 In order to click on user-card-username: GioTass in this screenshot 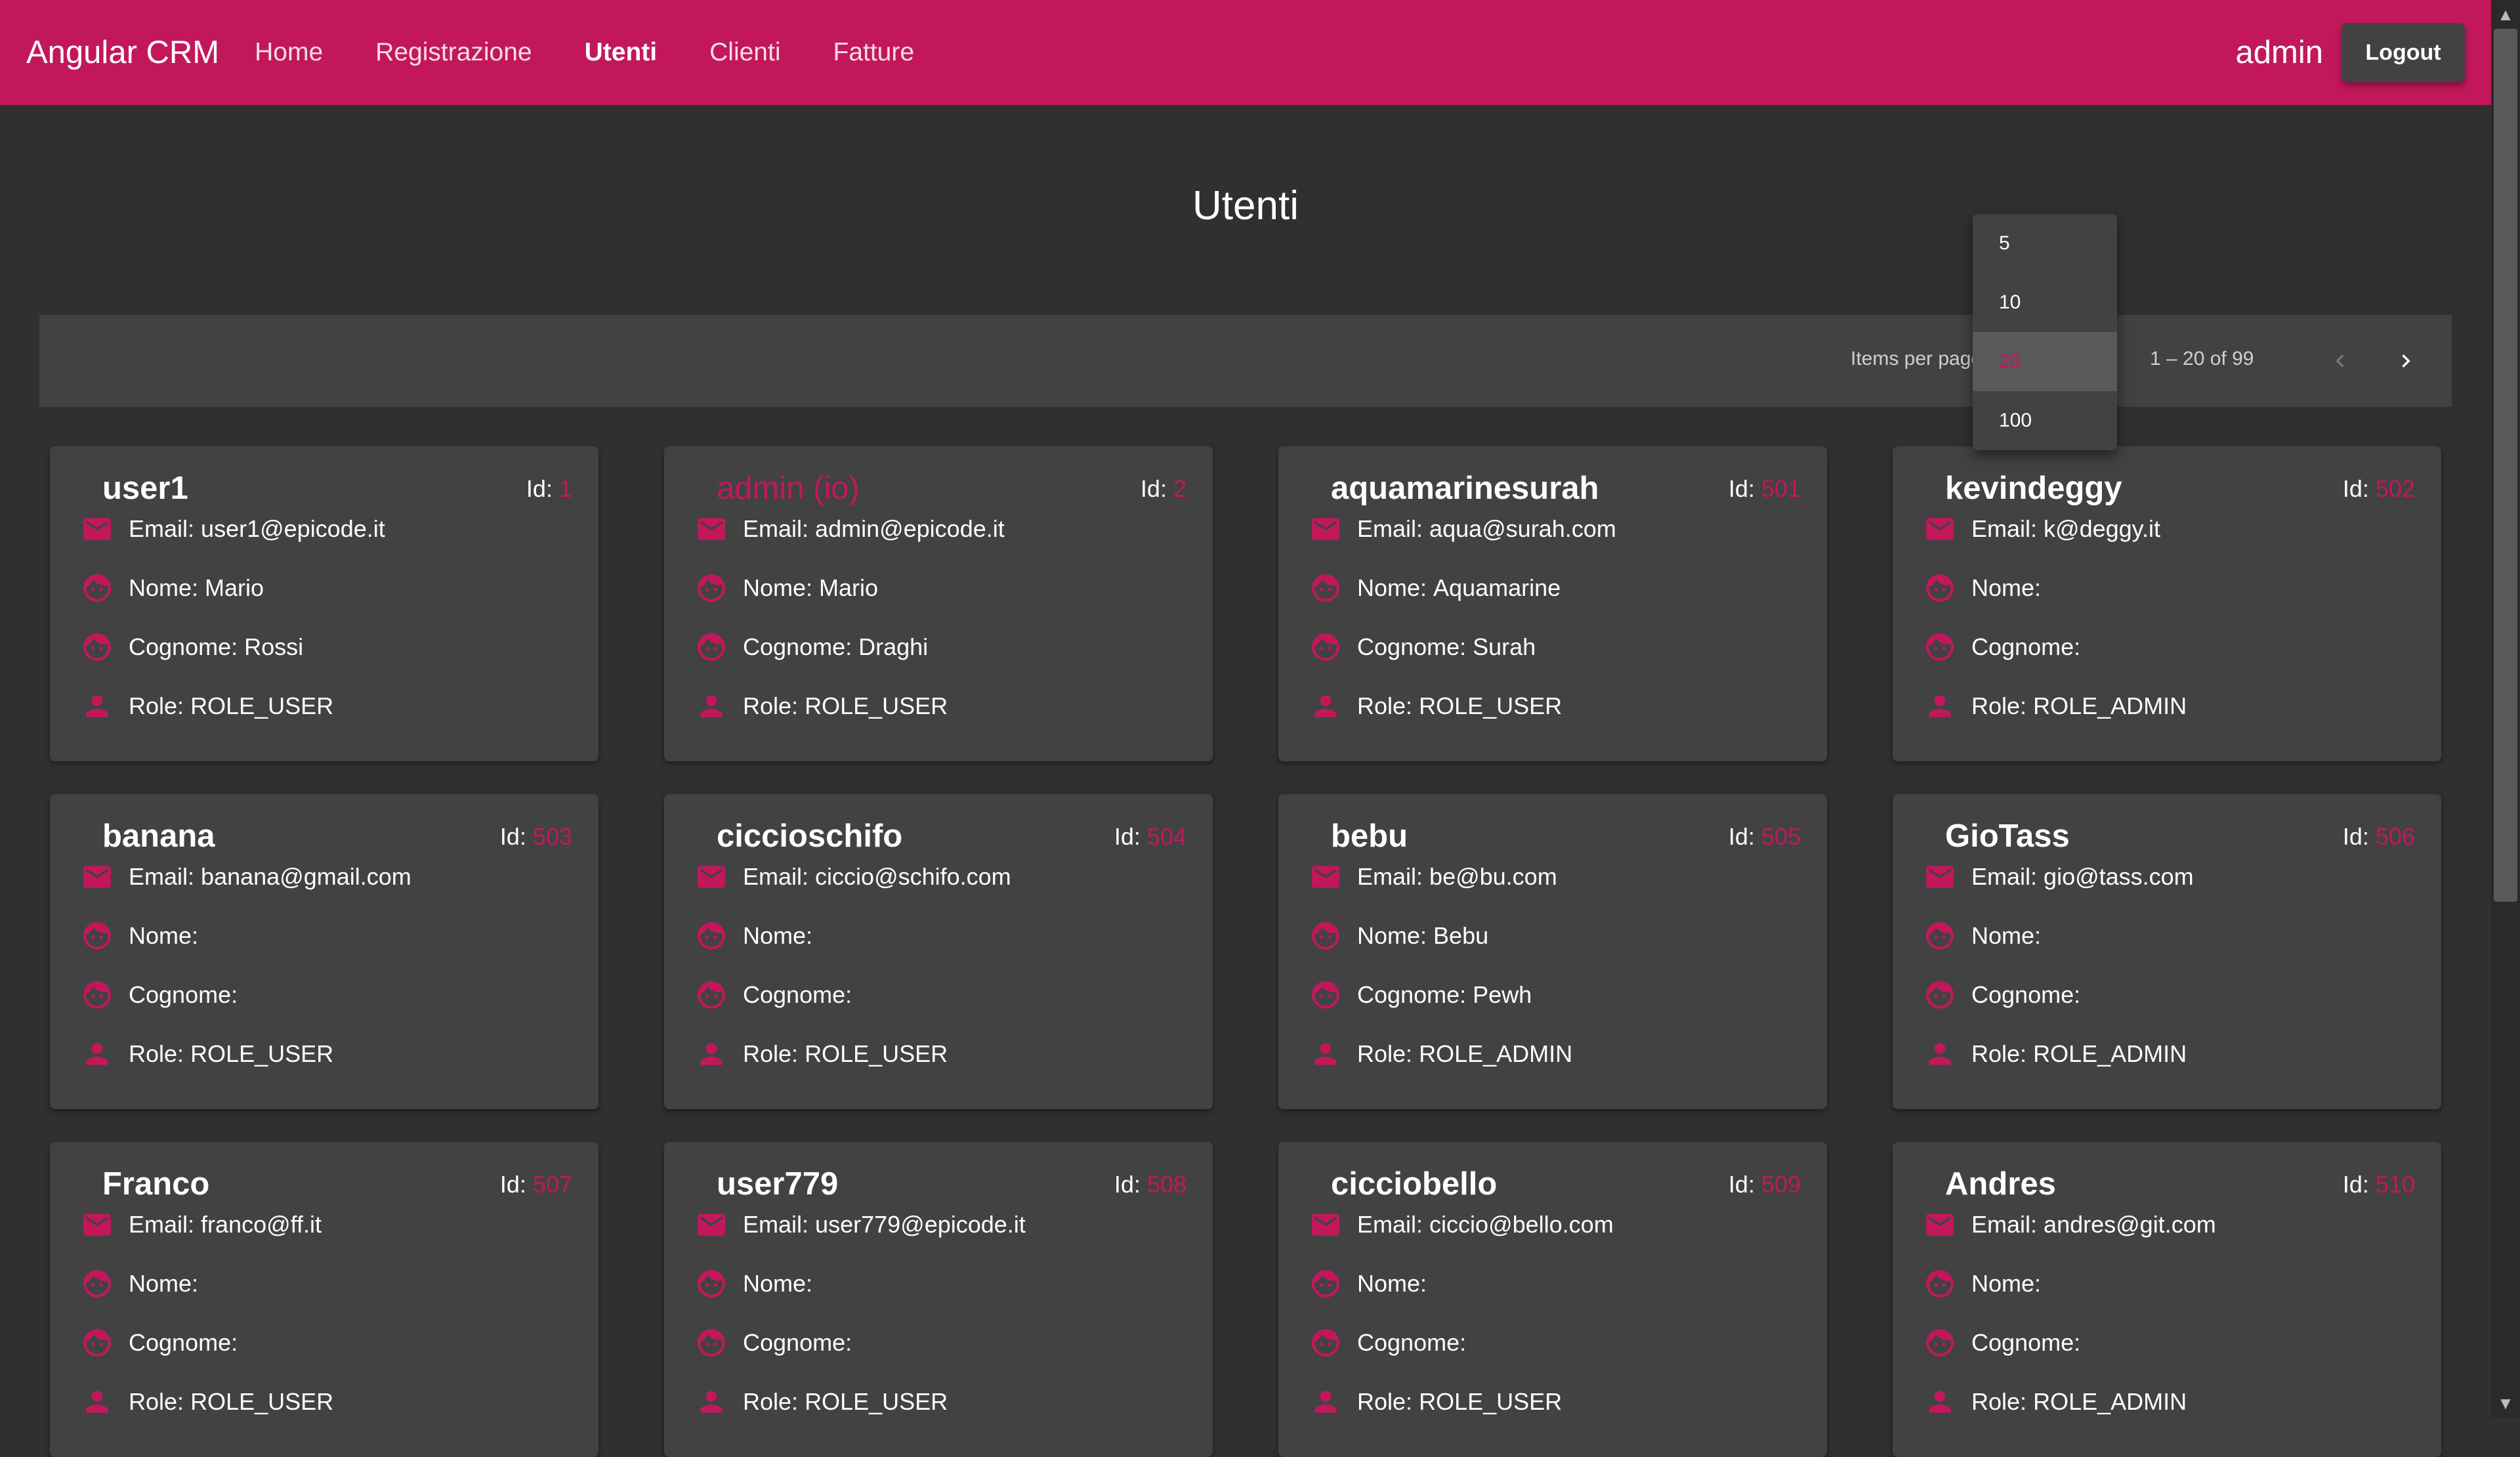, I will do `click(2007, 836)`.